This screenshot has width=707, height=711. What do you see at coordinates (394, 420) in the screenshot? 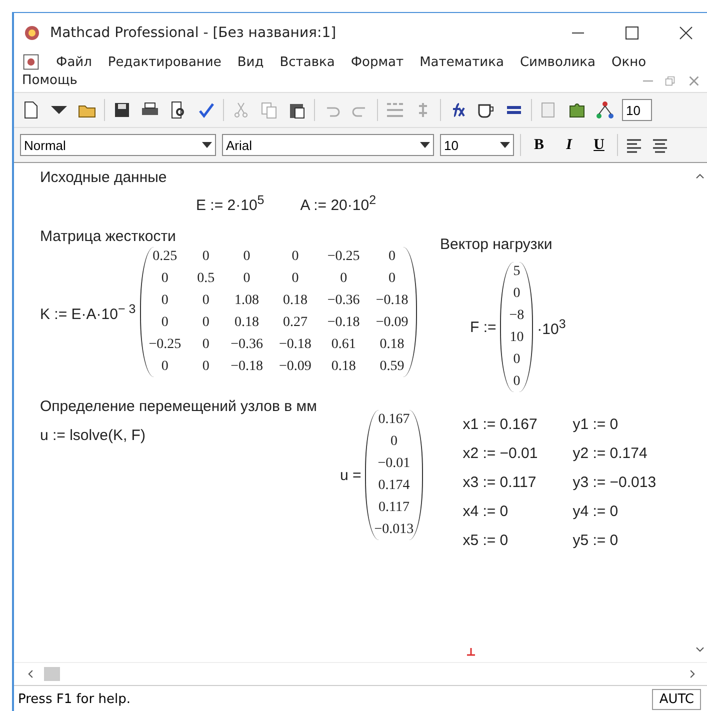
I see `matrix-cell-text: 0.167` at bounding box center [394, 420].